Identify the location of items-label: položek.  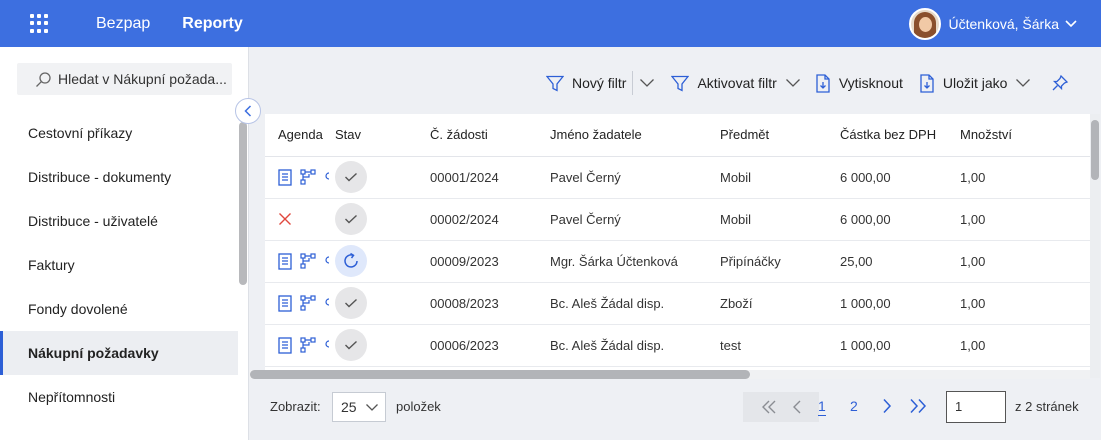
(418, 406).